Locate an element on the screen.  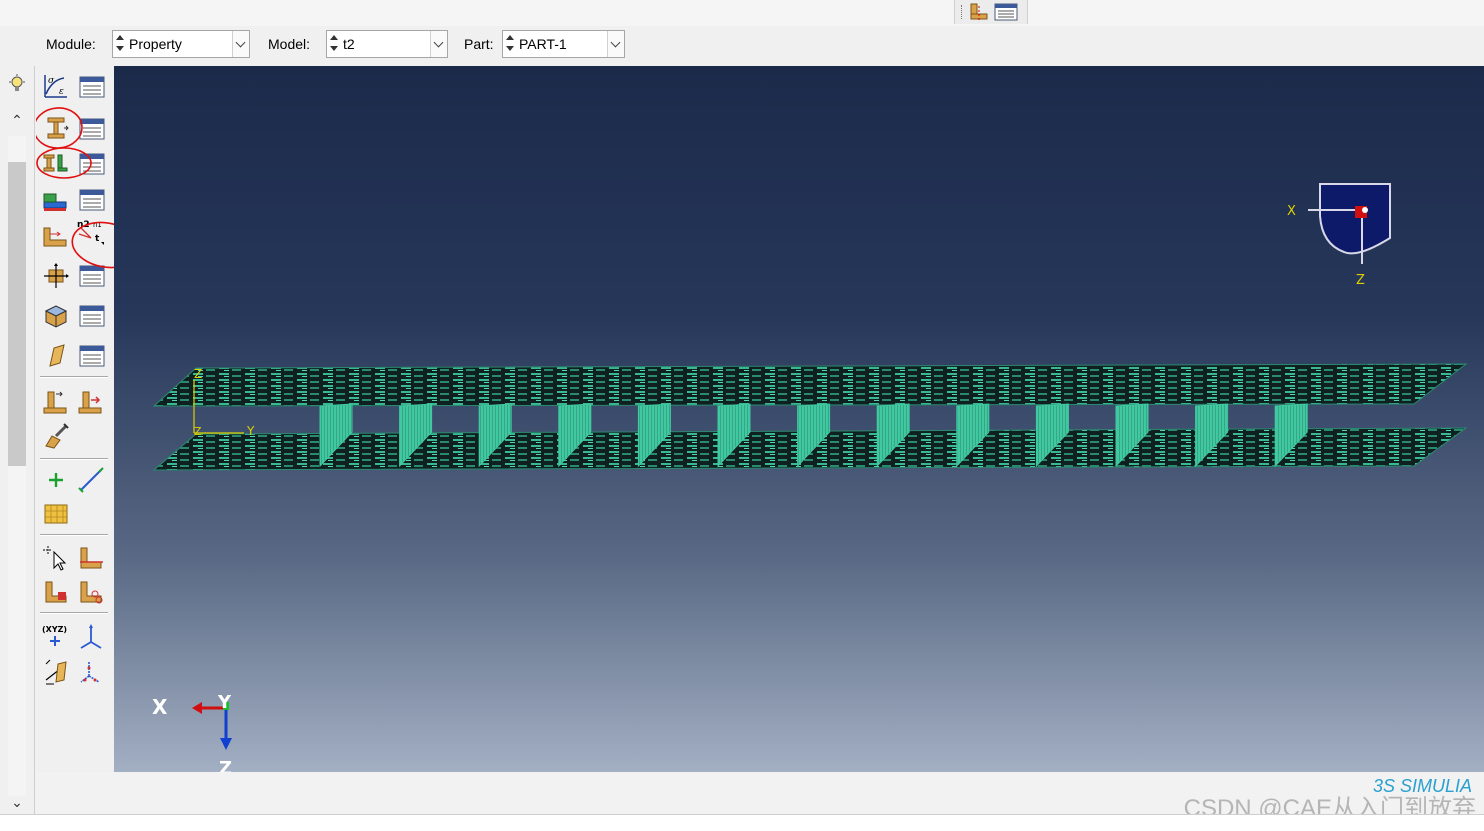
part-spin is located at coordinates (509, 44).